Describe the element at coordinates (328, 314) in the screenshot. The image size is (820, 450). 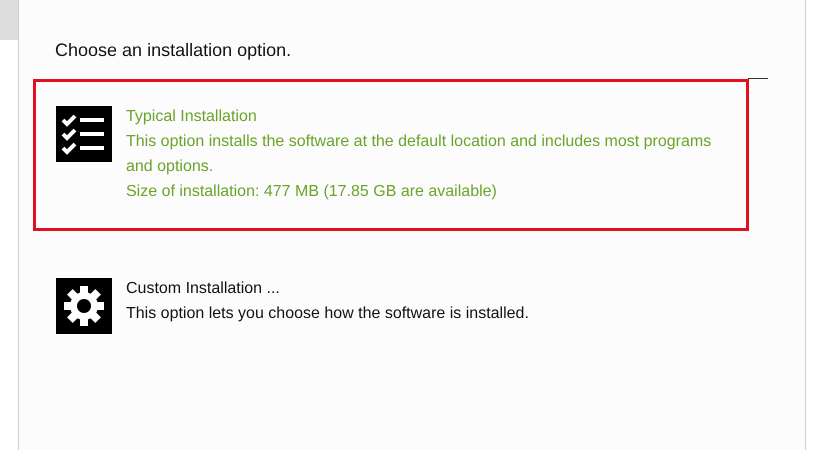
I see `option-description: This option lets you choose how the software is installed.` at that location.